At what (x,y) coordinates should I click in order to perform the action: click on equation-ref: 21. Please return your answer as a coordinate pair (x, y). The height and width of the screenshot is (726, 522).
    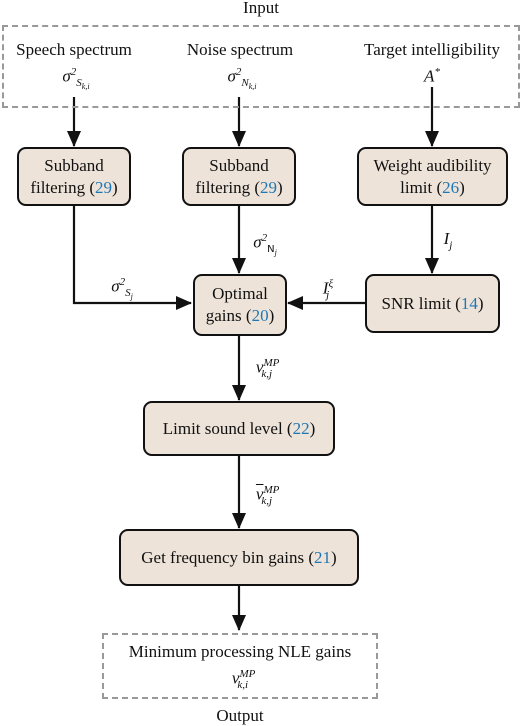
    Looking at the image, I should click on (322, 557).